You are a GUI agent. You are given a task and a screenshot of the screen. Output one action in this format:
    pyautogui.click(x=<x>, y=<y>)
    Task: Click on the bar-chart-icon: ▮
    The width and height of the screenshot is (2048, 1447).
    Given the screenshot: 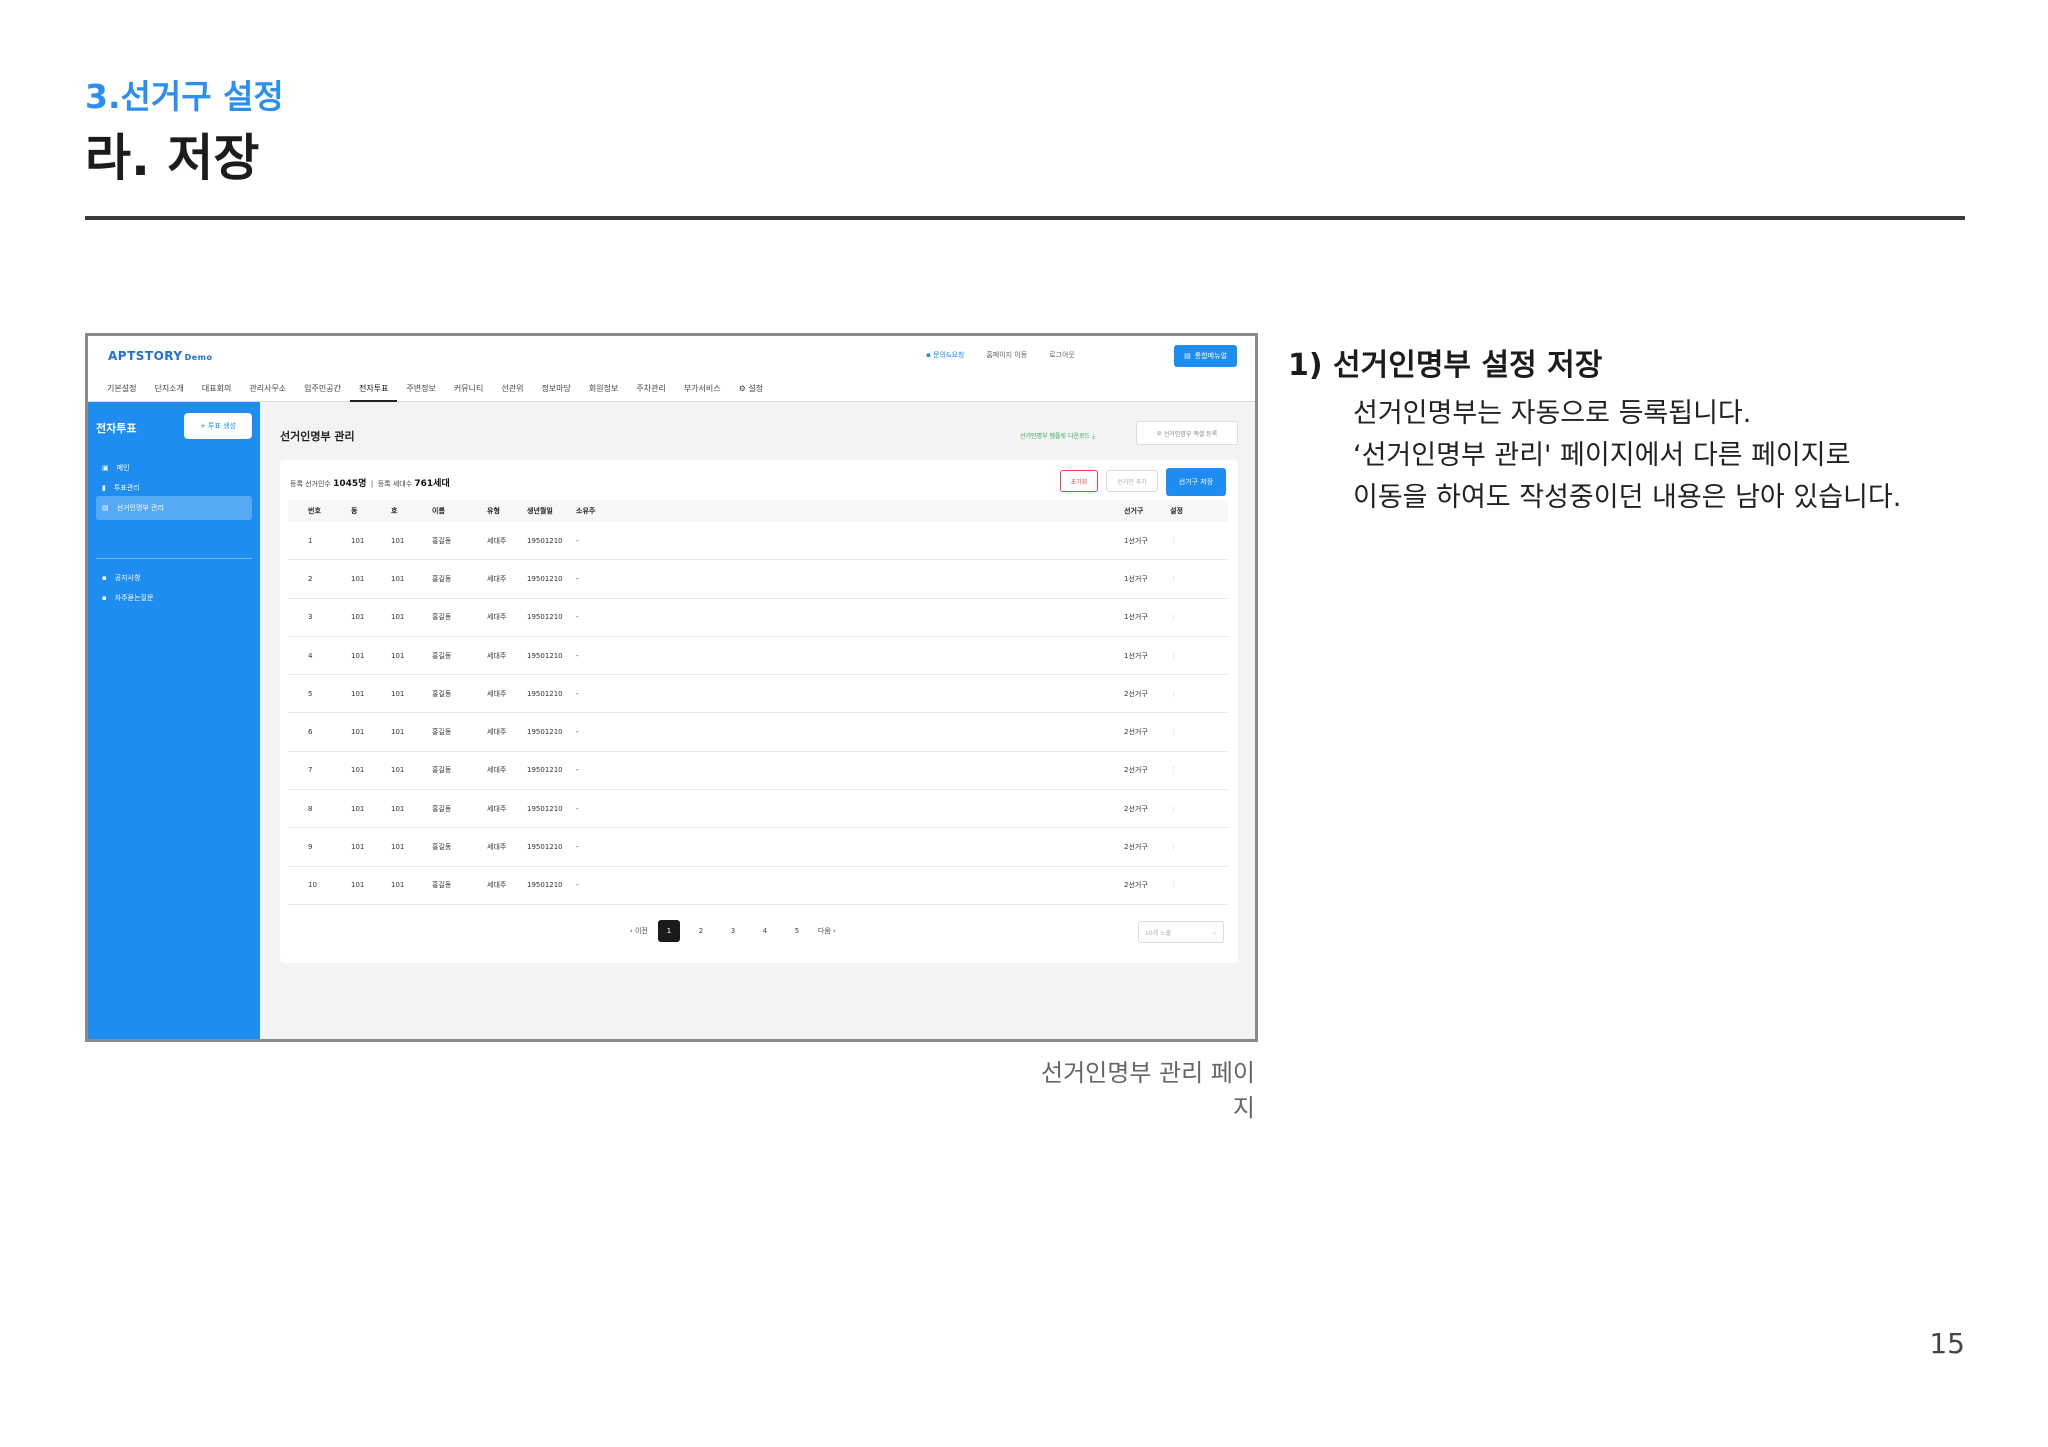 What is the action you would take?
    pyautogui.click(x=104, y=488)
    